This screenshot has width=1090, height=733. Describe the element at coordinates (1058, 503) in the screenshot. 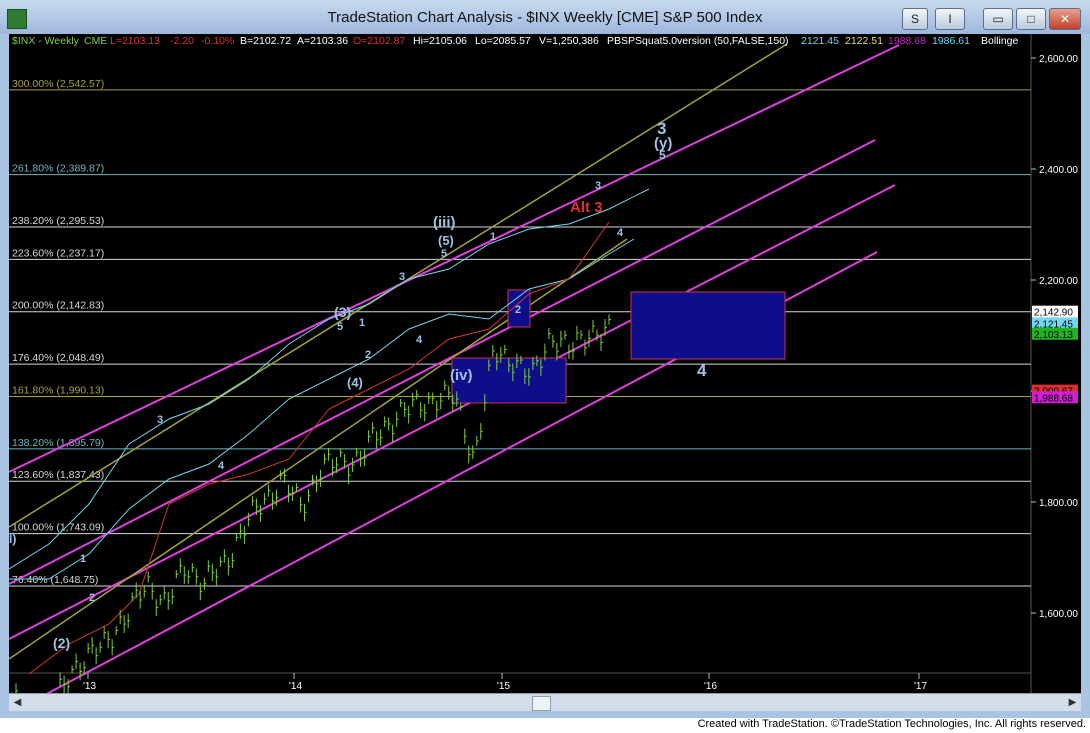

I see `y-tick-label: 1,800.00` at that location.